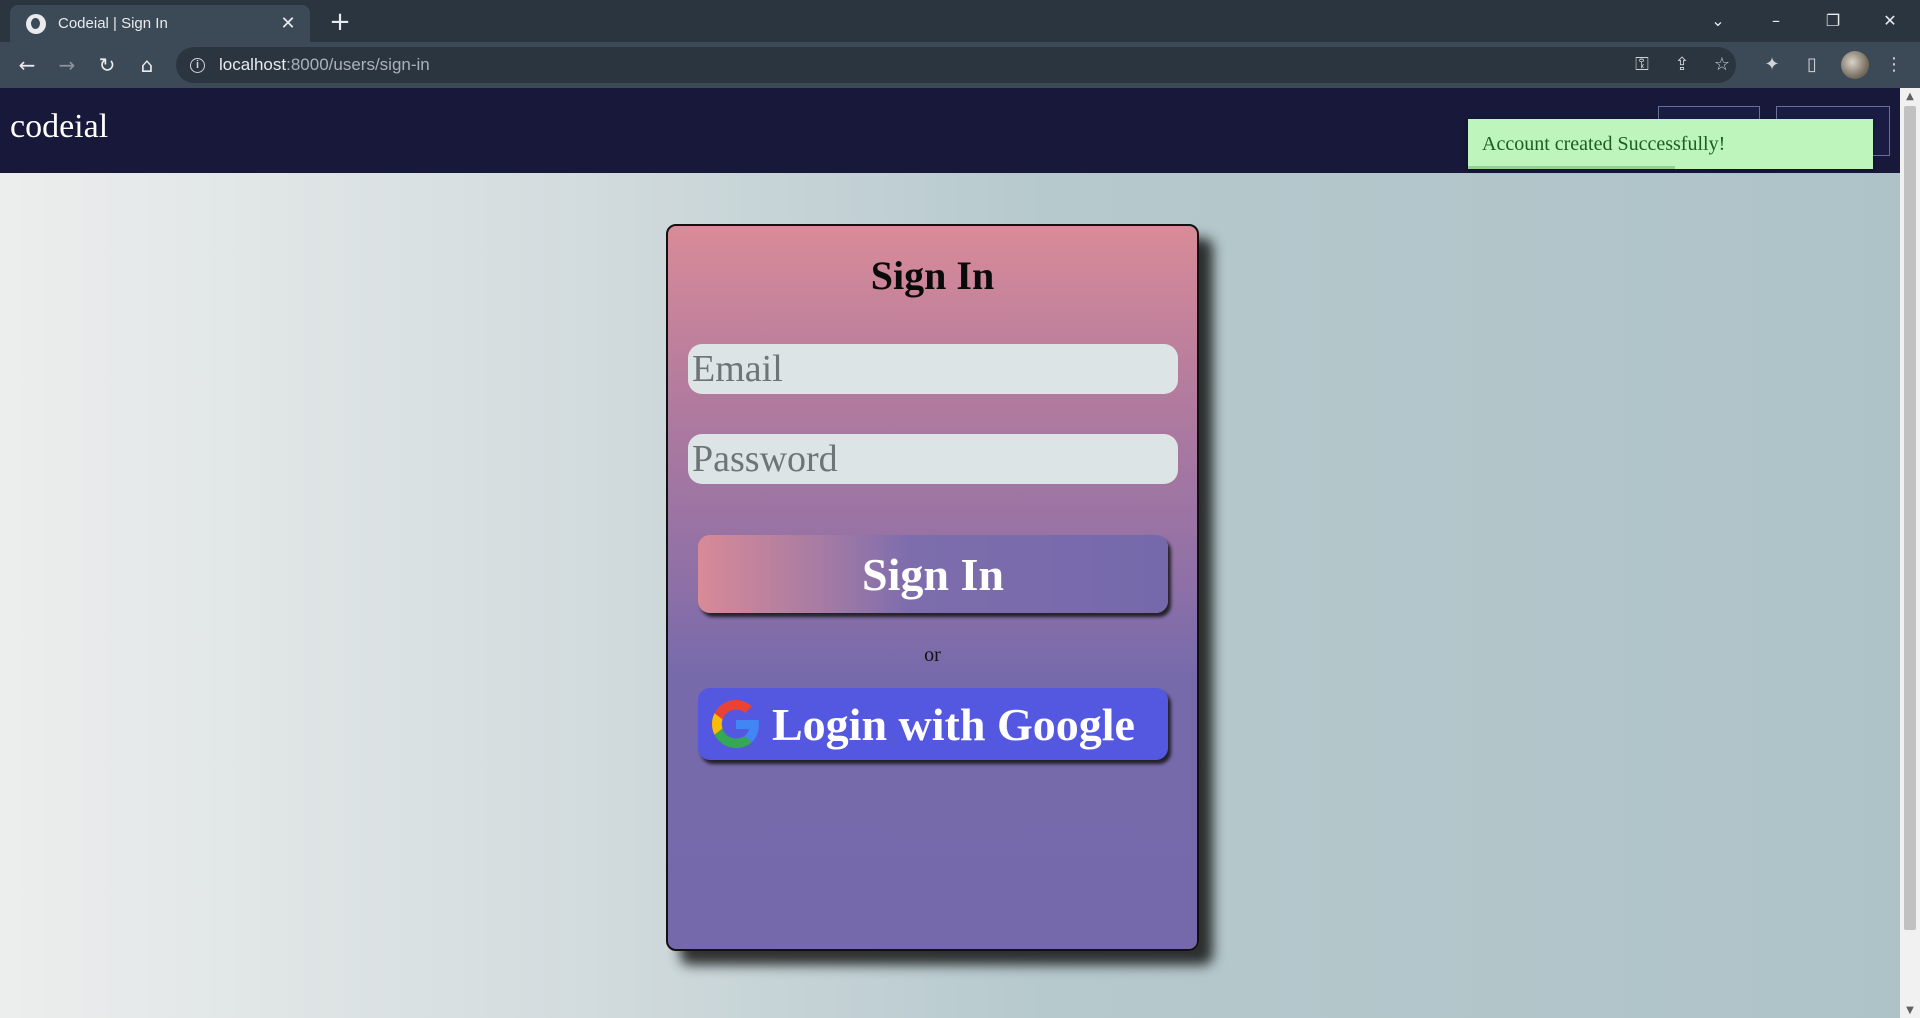 The width and height of the screenshot is (1920, 1018). Describe the element at coordinates (1833, 20) in the screenshot. I see `restore-icon: ❐` at that location.